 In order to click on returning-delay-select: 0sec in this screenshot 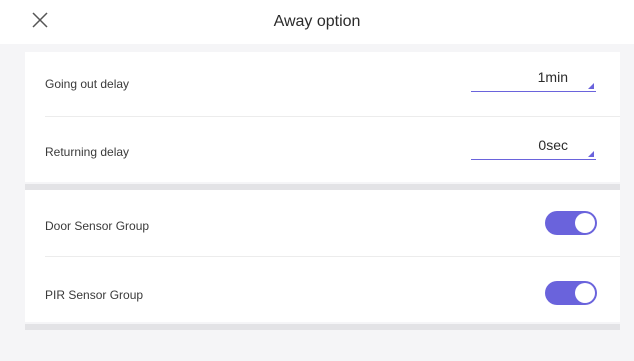, I will do `click(533, 148)`.